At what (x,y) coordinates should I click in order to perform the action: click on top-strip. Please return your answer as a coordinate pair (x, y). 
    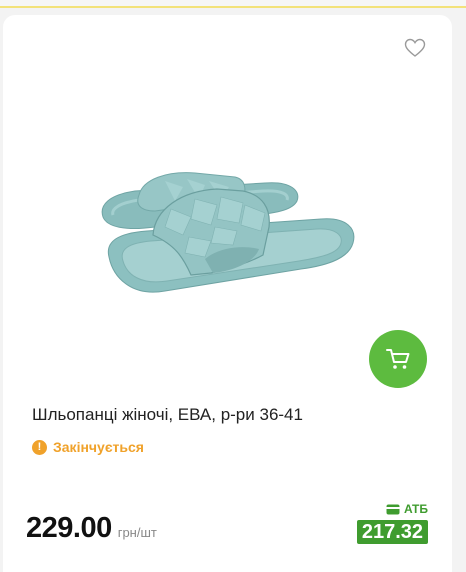
    Looking at the image, I should click on (233, 4).